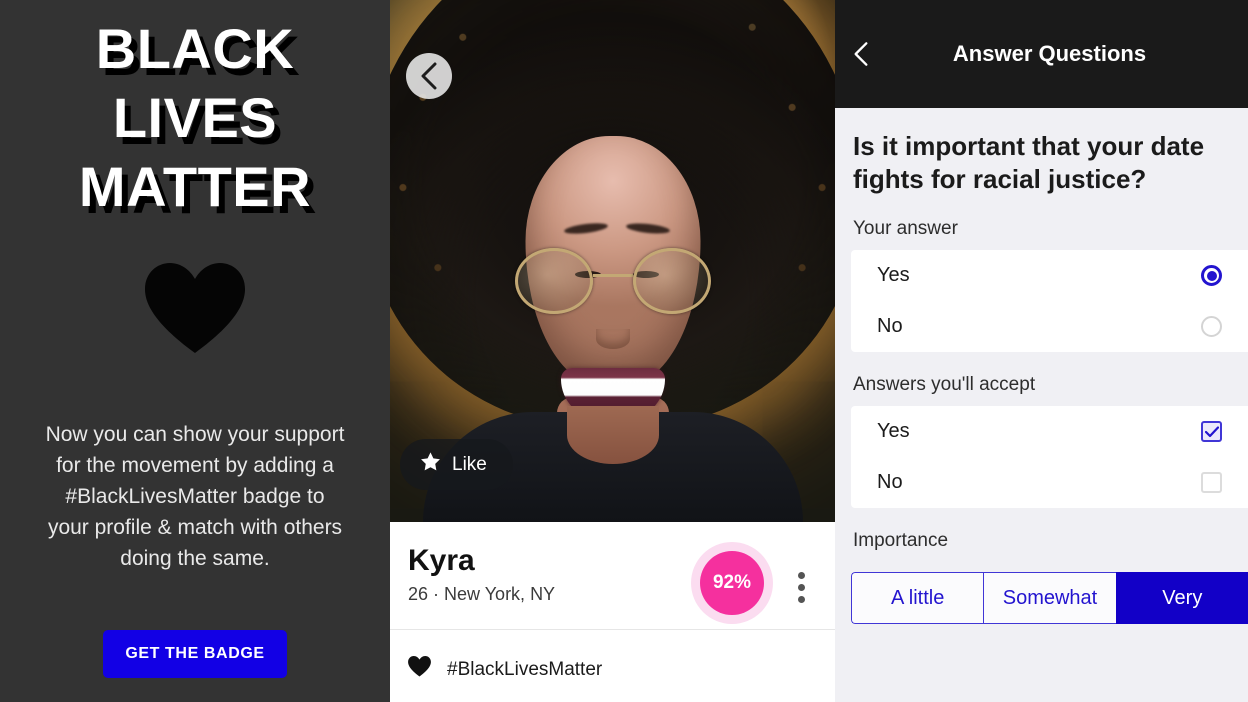  Describe the element at coordinates (525, 669) in the screenshot. I see `profile-tag-label: #BlackLivesMatter` at that location.